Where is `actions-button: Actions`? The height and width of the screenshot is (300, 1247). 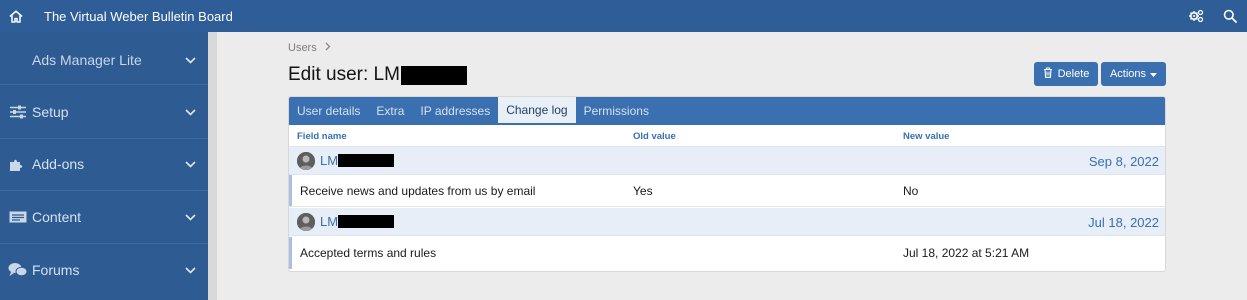 actions-button: Actions is located at coordinates (1133, 74).